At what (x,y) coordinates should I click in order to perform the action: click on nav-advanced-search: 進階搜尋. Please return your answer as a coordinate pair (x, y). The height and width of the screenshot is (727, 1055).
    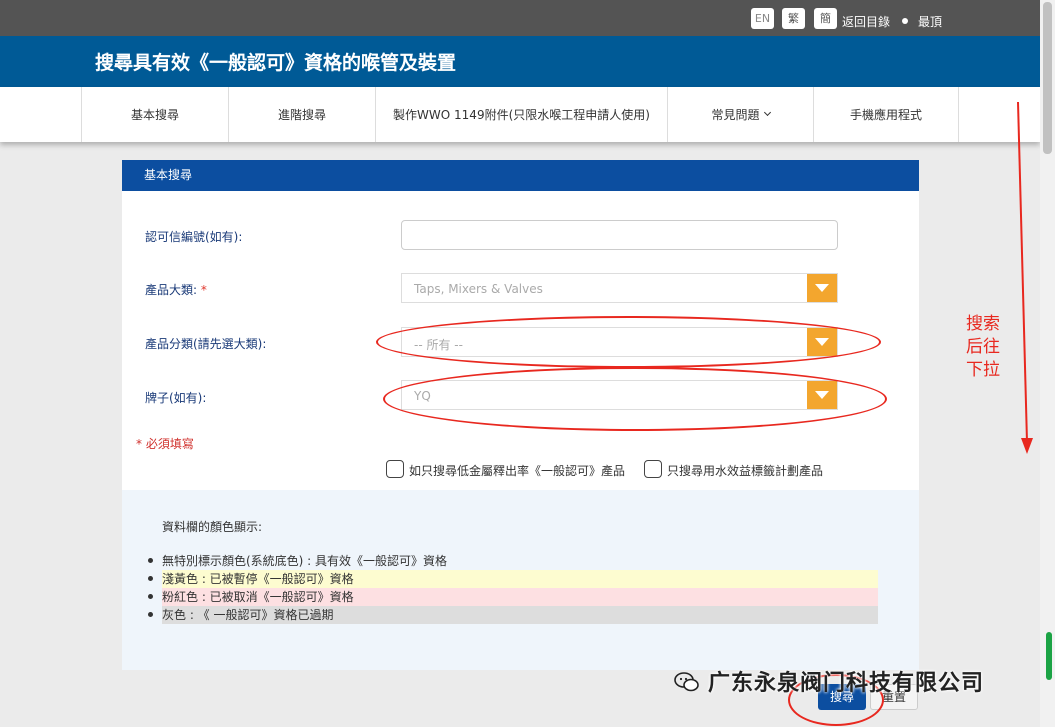
    Looking at the image, I should click on (301, 114).